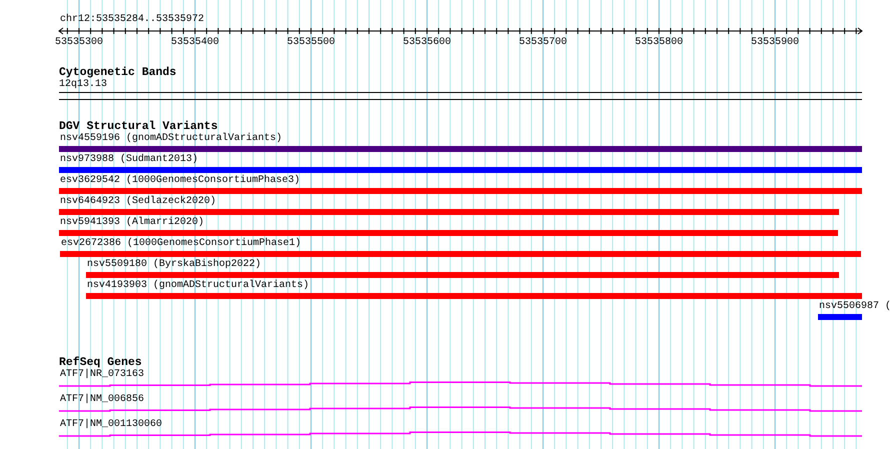  Describe the element at coordinates (543, 42) in the screenshot. I see `position-label: 53535700` at that location.